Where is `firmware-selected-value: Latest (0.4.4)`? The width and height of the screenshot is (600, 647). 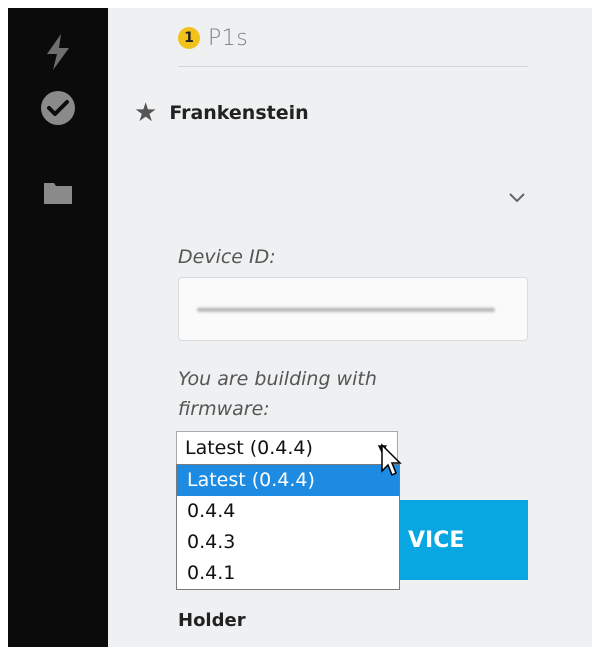
firmware-selected-value: Latest (0.4.4) is located at coordinates (249, 448).